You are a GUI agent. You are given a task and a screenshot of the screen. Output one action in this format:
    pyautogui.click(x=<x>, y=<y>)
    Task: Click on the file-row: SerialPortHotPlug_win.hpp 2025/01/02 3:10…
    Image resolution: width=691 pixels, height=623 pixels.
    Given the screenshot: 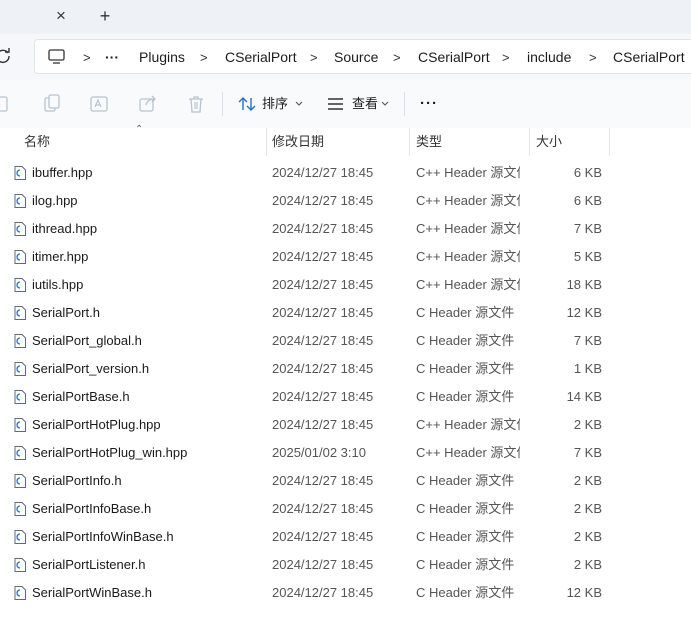 What is the action you would take?
    pyautogui.click(x=345, y=453)
    